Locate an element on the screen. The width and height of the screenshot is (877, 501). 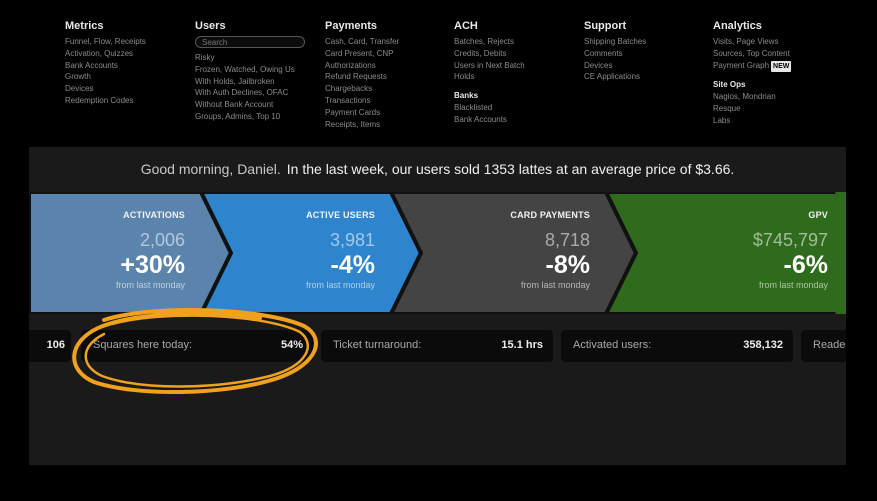
stat-value: 8,718 is located at coordinates (567, 240).